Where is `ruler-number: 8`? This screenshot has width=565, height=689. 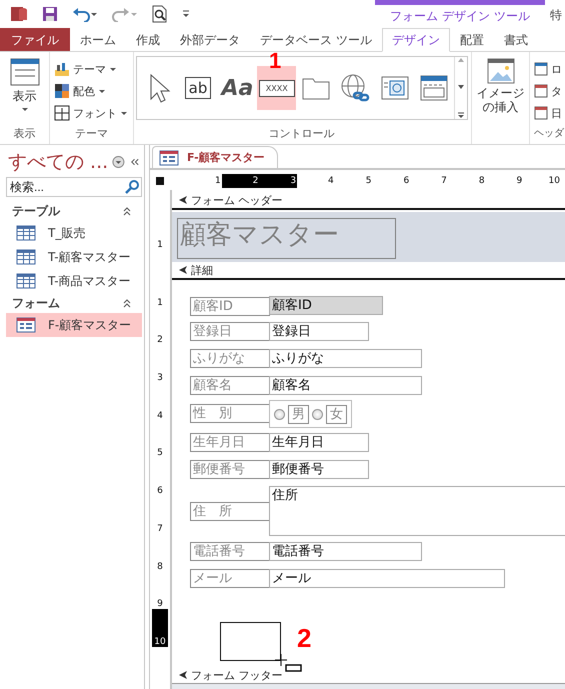
ruler-number: 8 is located at coordinates (160, 566).